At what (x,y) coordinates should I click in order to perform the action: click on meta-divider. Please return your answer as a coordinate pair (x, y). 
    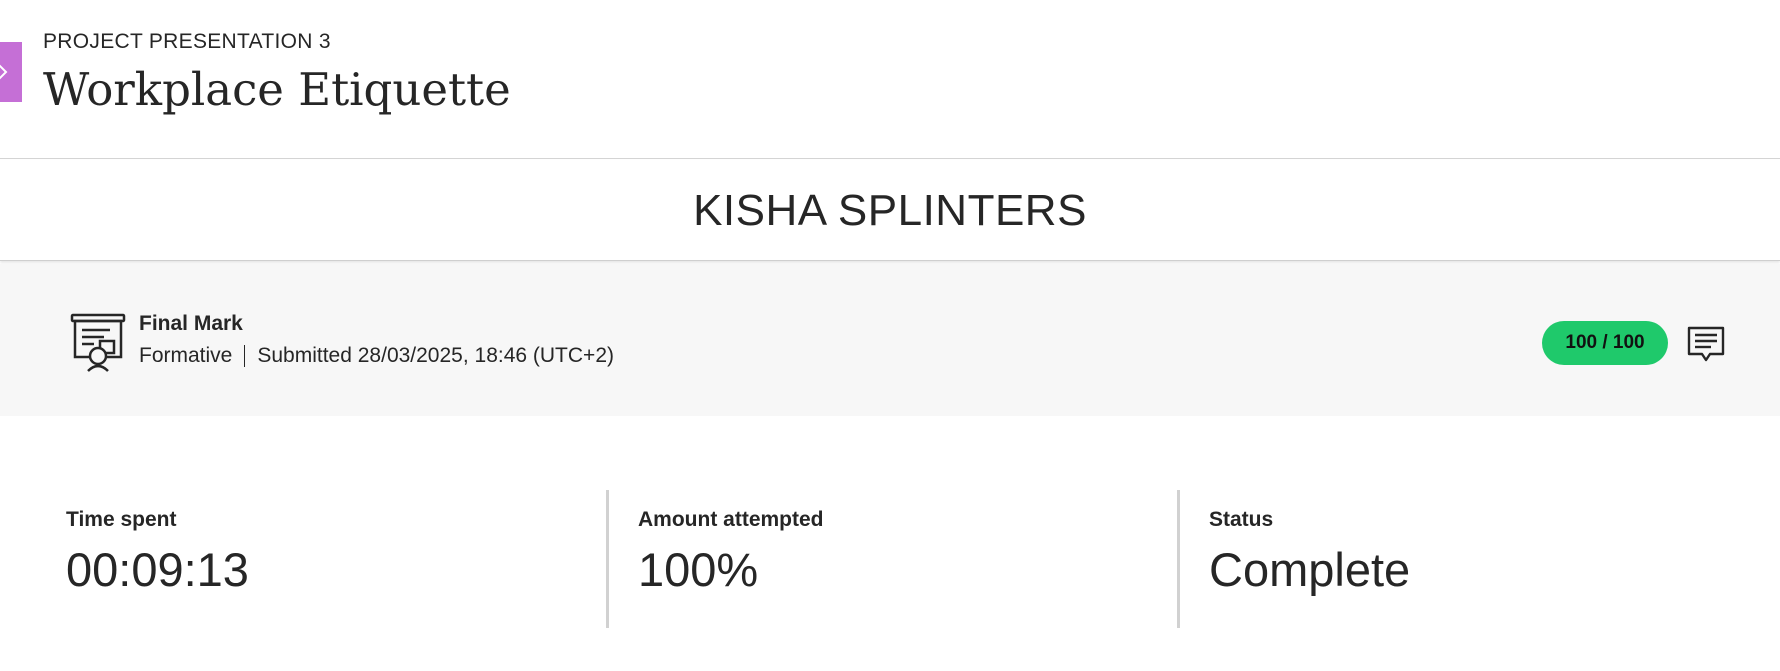
    Looking at the image, I should click on (245, 356).